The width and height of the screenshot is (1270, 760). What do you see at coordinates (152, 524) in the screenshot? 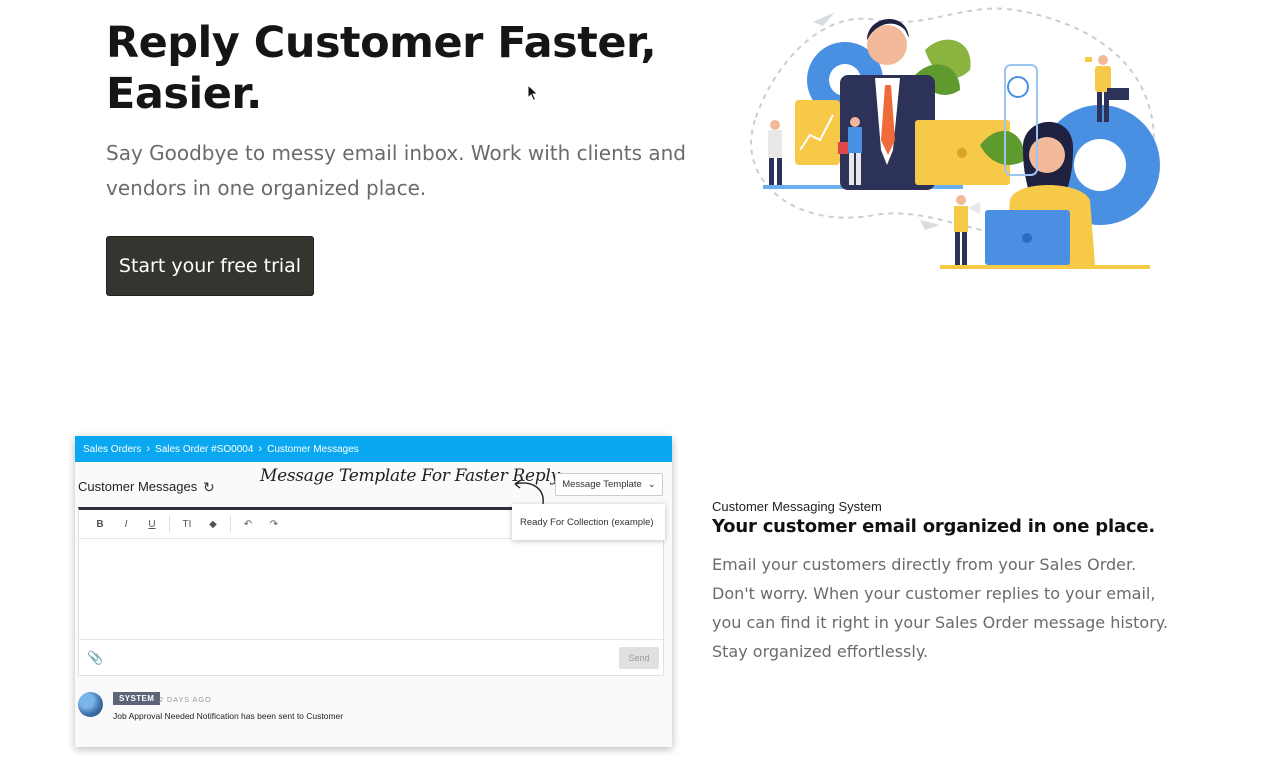
I see `underline-button: U` at bounding box center [152, 524].